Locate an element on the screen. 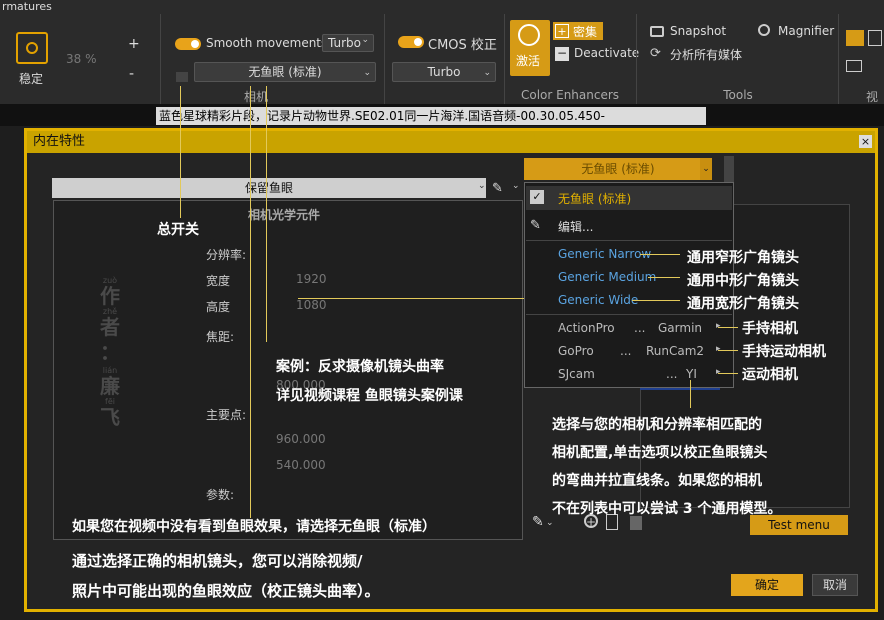 The width and height of the screenshot is (884, 620). annotation-case: 案例：反求摄像机镜头曲率 is located at coordinates (360, 367).